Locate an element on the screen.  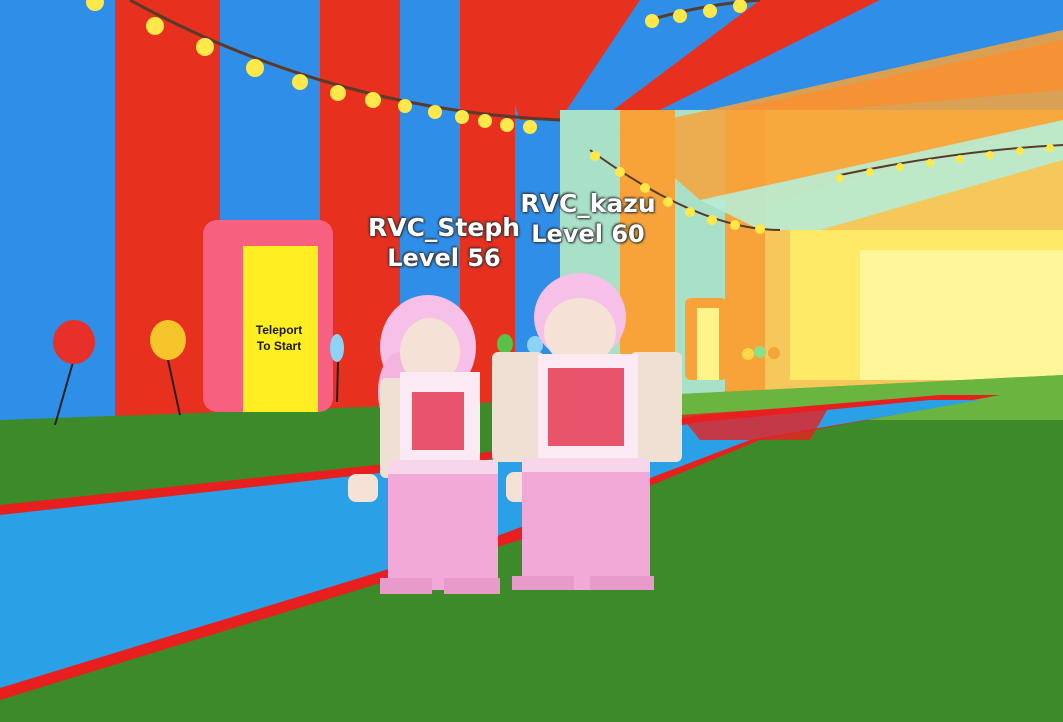
teleport-door-sign: Teleport To Start is located at coordinates (279, 338).